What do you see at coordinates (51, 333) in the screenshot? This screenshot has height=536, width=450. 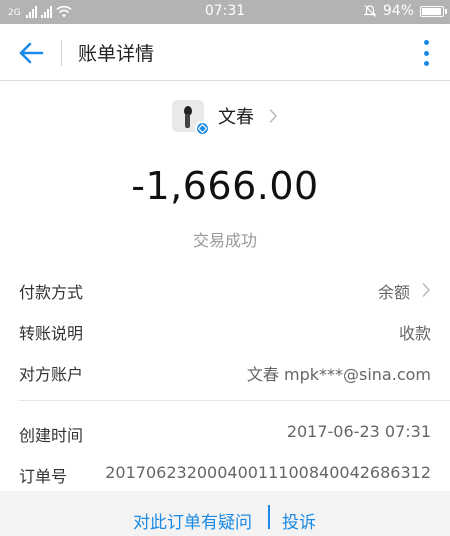 I see `transfer-note-label: 转账说明` at bounding box center [51, 333].